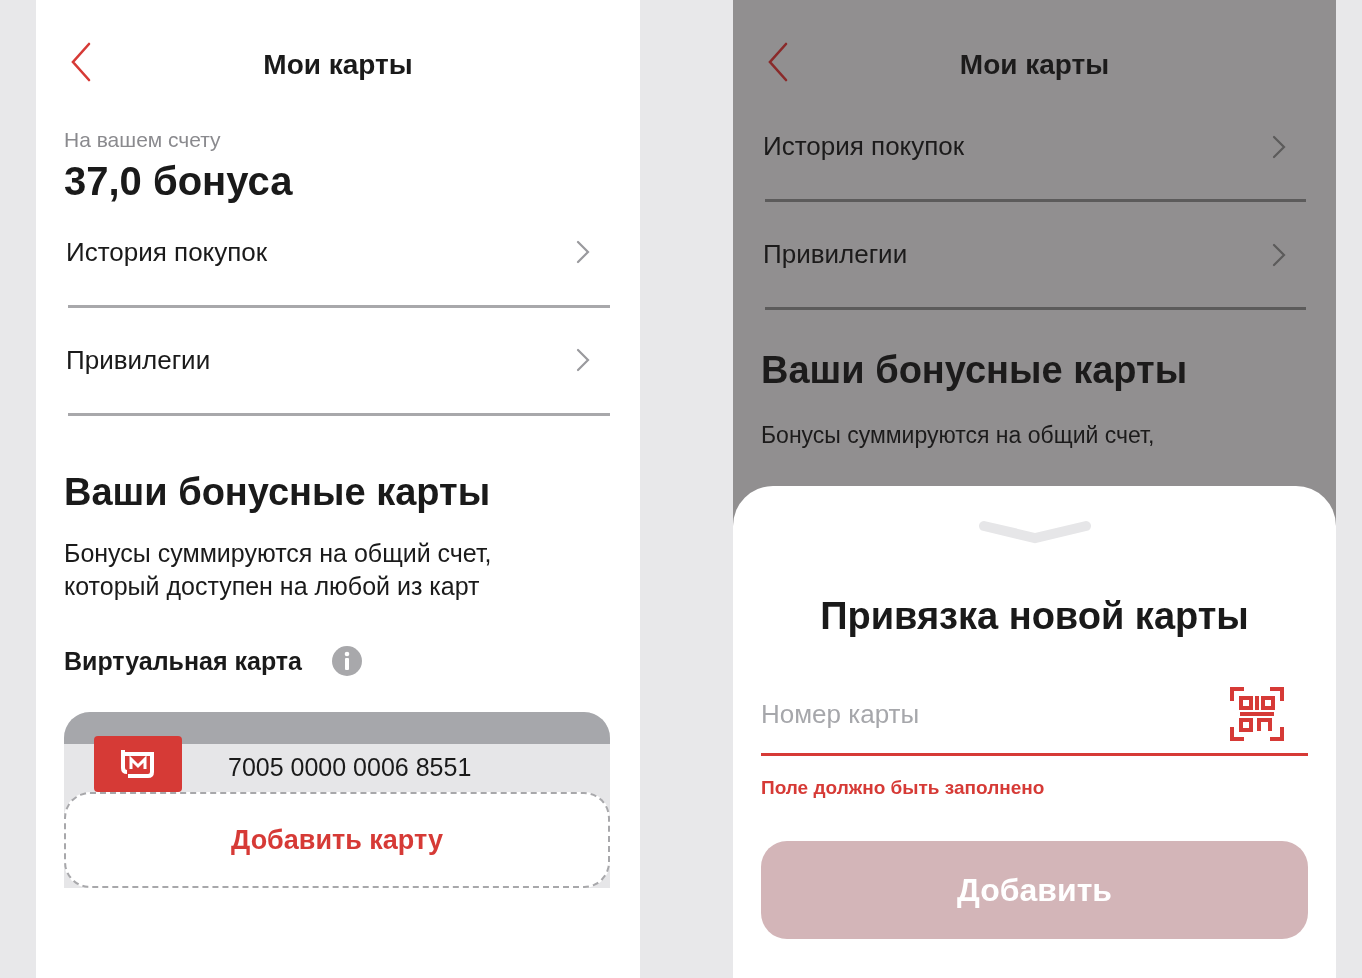 This screenshot has height=978, width=1362. Describe the element at coordinates (138, 764) in the screenshot. I see `logo-icon` at that location.